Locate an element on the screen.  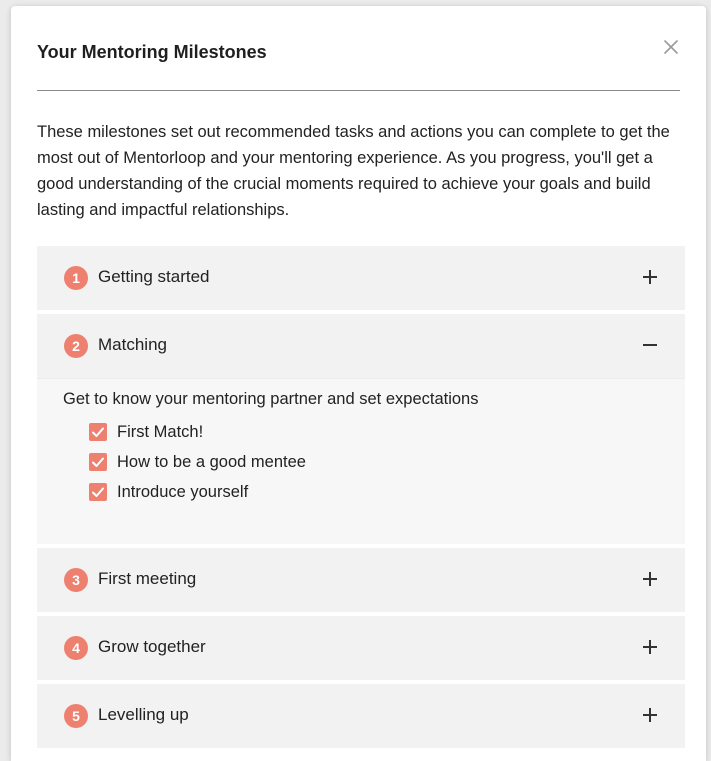
milestone-header: 5 Levelling up is located at coordinates (361, 716).